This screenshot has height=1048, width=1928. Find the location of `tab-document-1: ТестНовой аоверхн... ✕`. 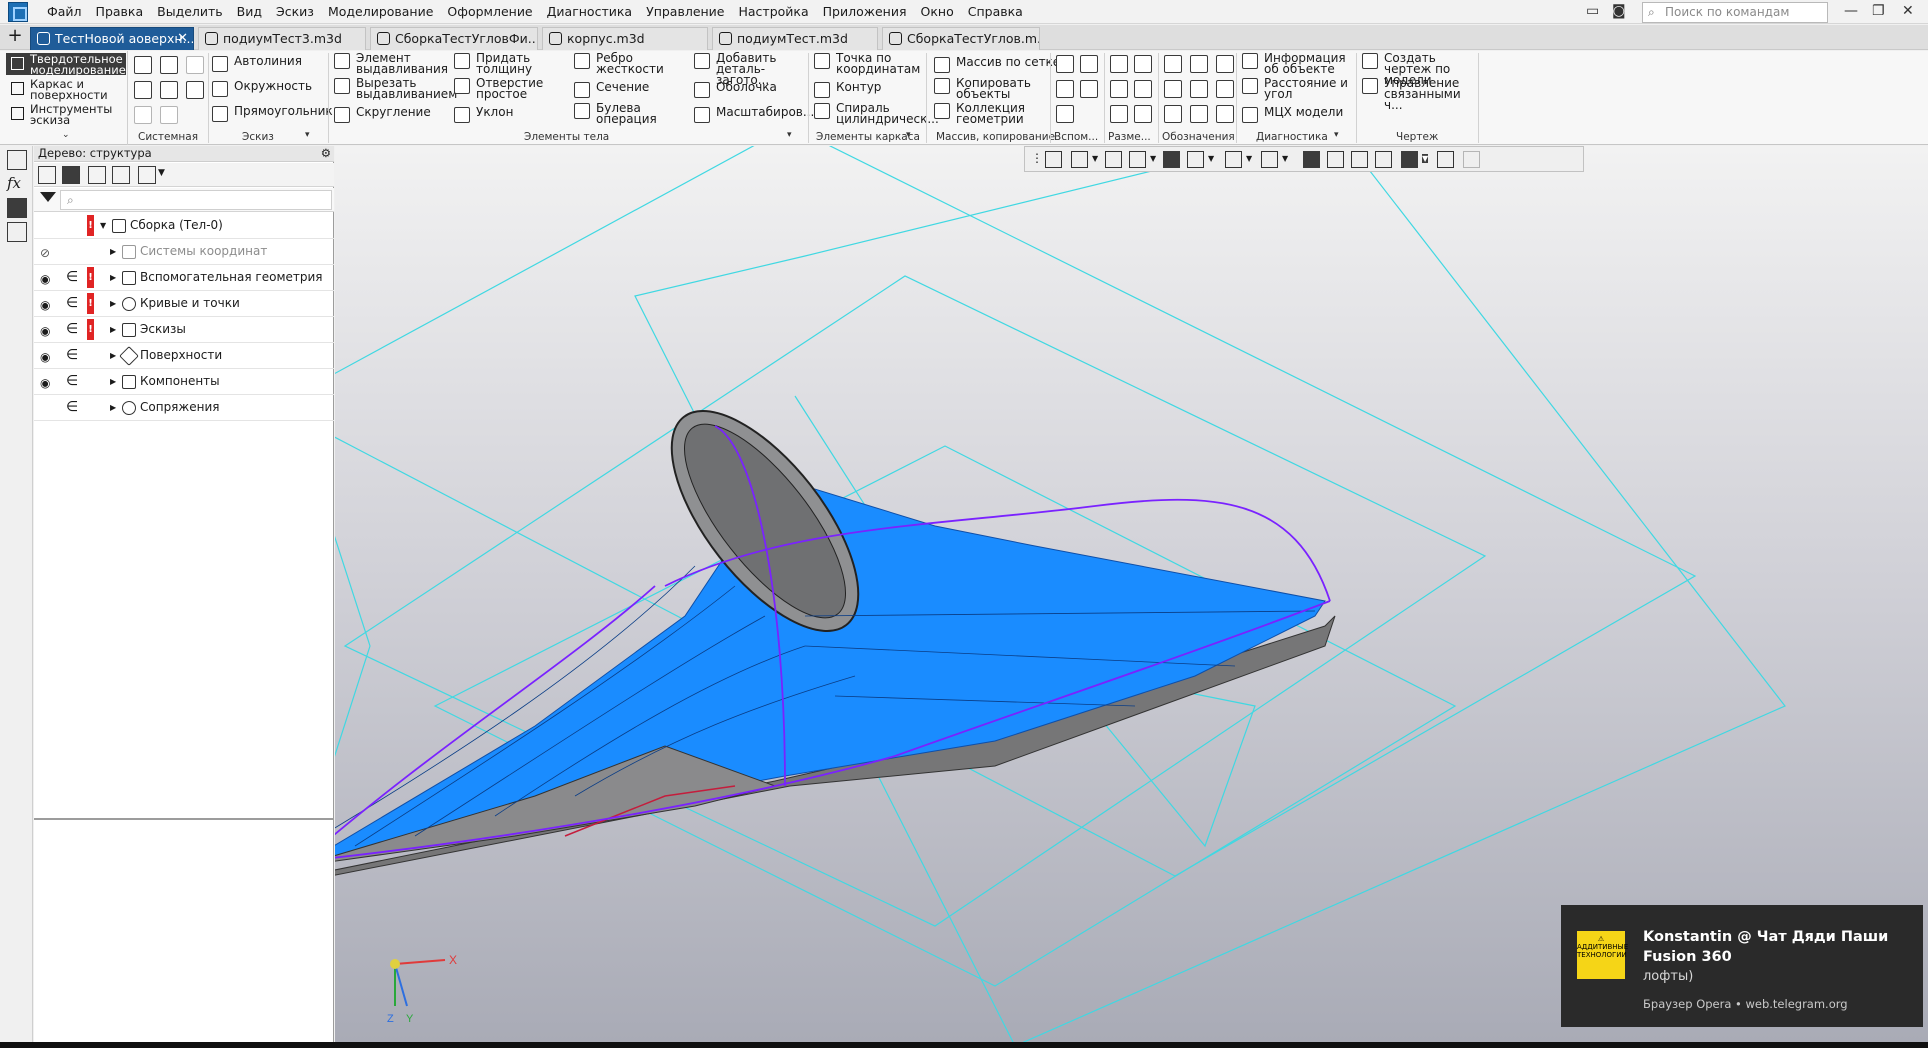

tab-document-1: ТестНовой аоверхн... ✕ is located at coordinates (112, 38).